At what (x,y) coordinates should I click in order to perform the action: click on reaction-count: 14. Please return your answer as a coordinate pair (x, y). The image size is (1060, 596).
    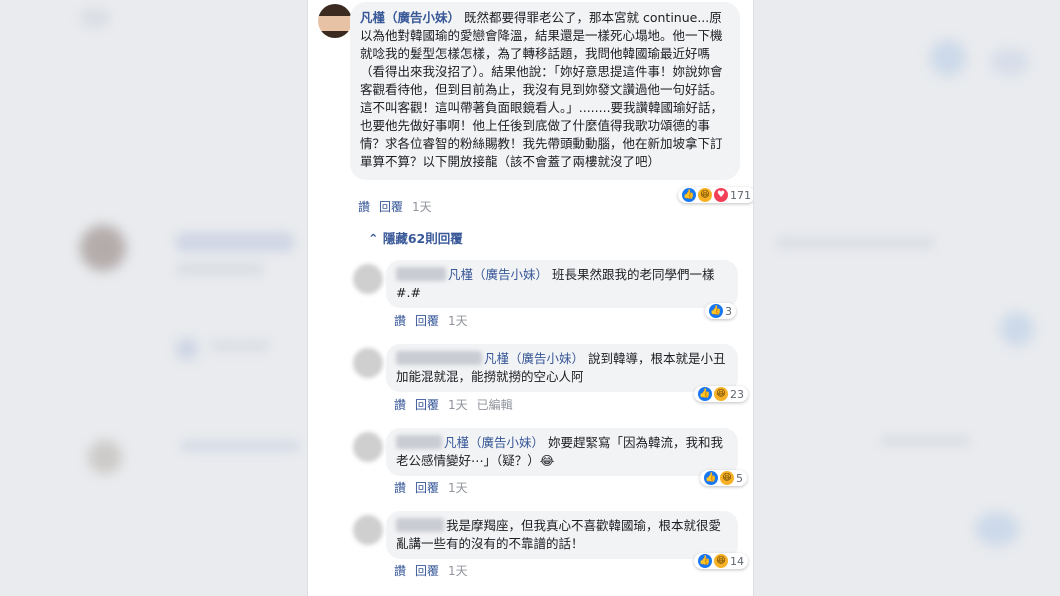
    Looking at the image, I should click on (737, 561).